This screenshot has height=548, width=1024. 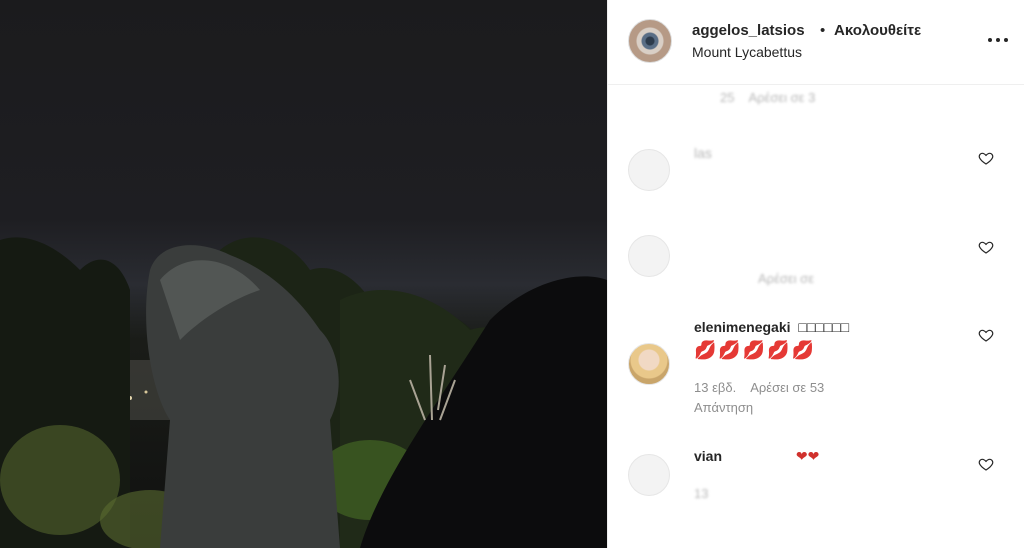 I want to click on comment-text: 💋💋💋💋💋, so click(x=755, y=350).